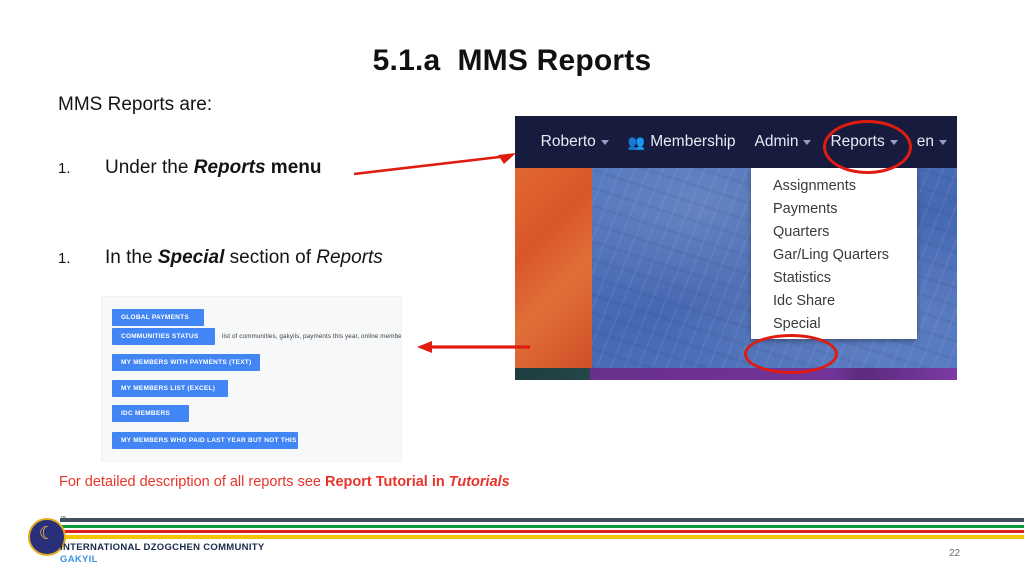  Describe the element at coordinates (791, 354) in the screenshot. I see `annotation-ellipse-special` at that location.